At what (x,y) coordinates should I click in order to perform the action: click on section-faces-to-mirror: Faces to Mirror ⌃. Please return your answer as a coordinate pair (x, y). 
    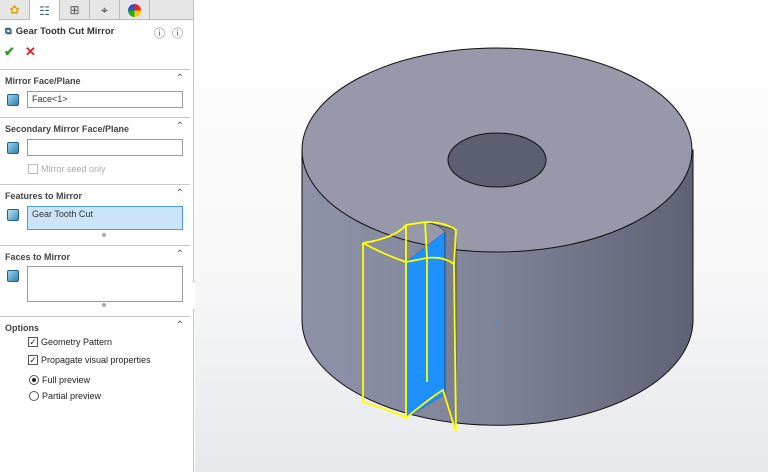
    Looking at the image, I should click on (95, 280).